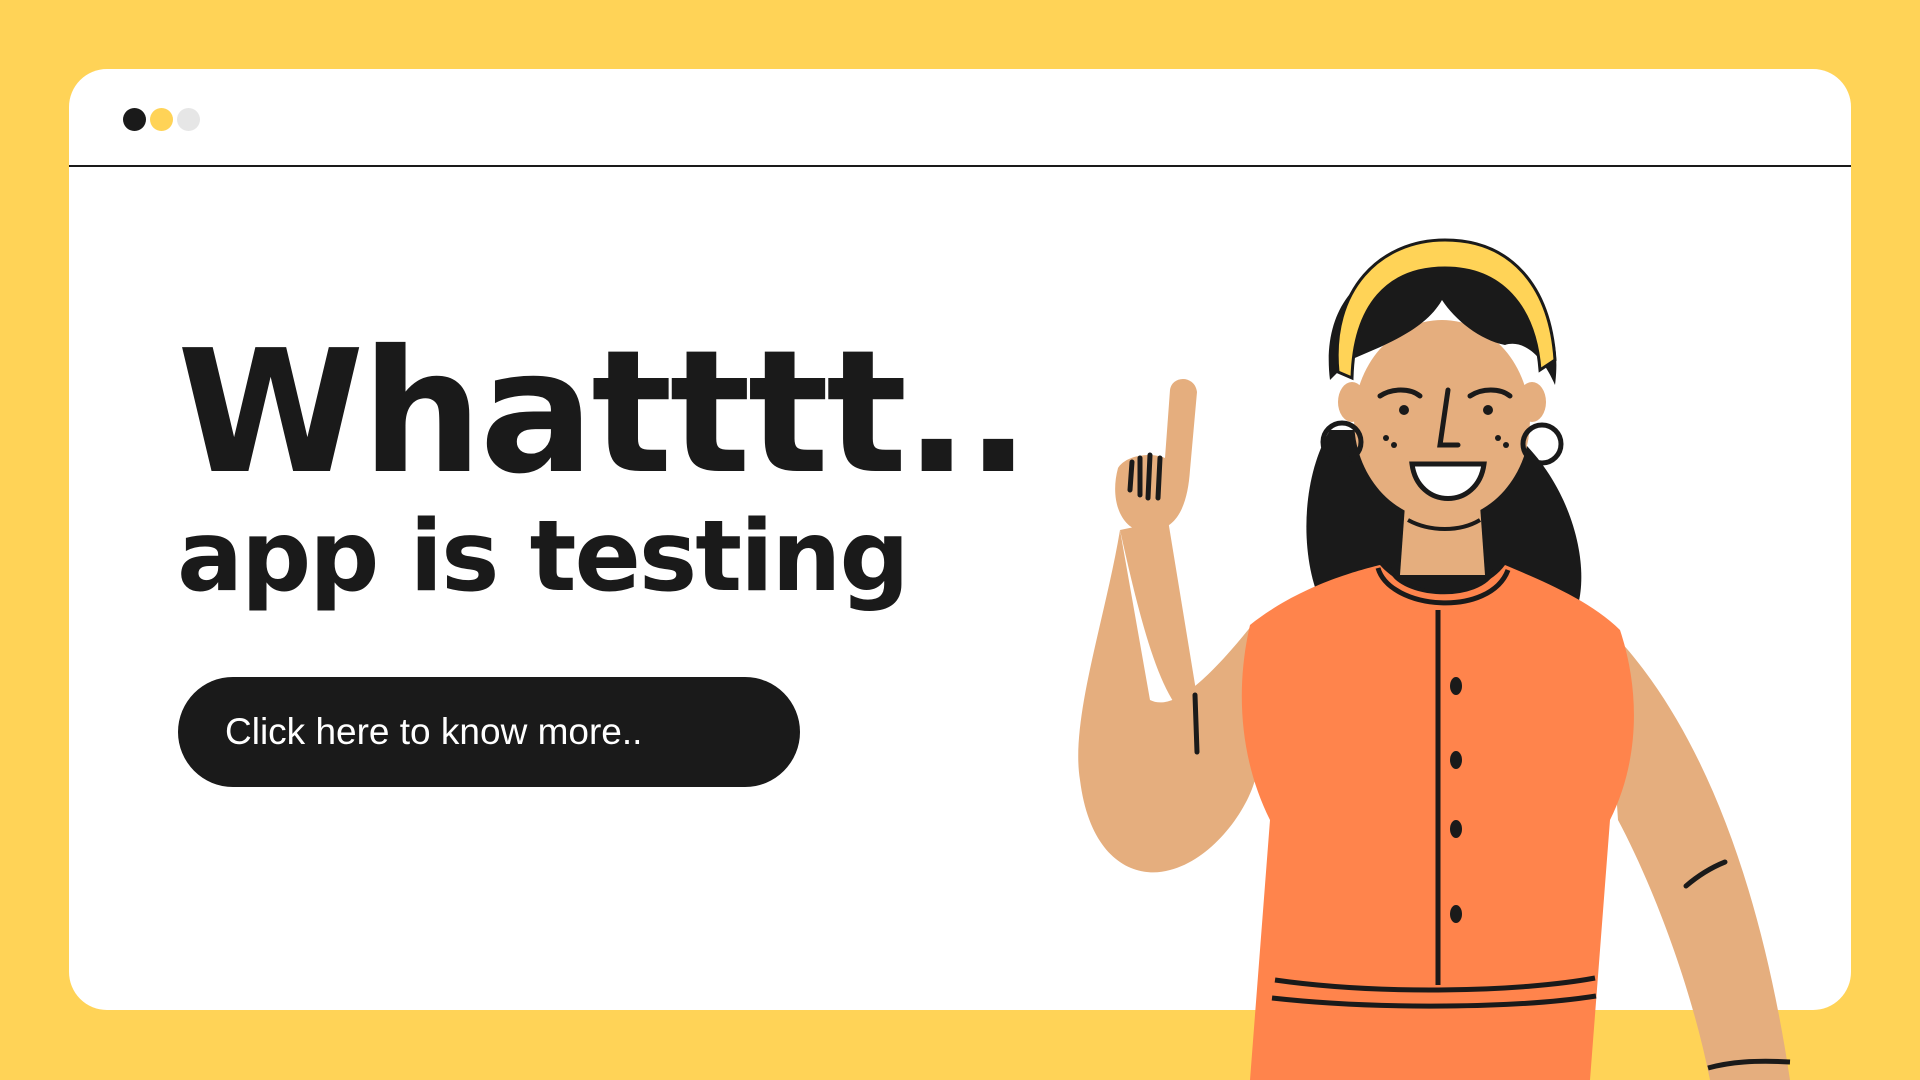 The image size is (1920, 1080). I want to click on bracelet, so click(1749, 1064).